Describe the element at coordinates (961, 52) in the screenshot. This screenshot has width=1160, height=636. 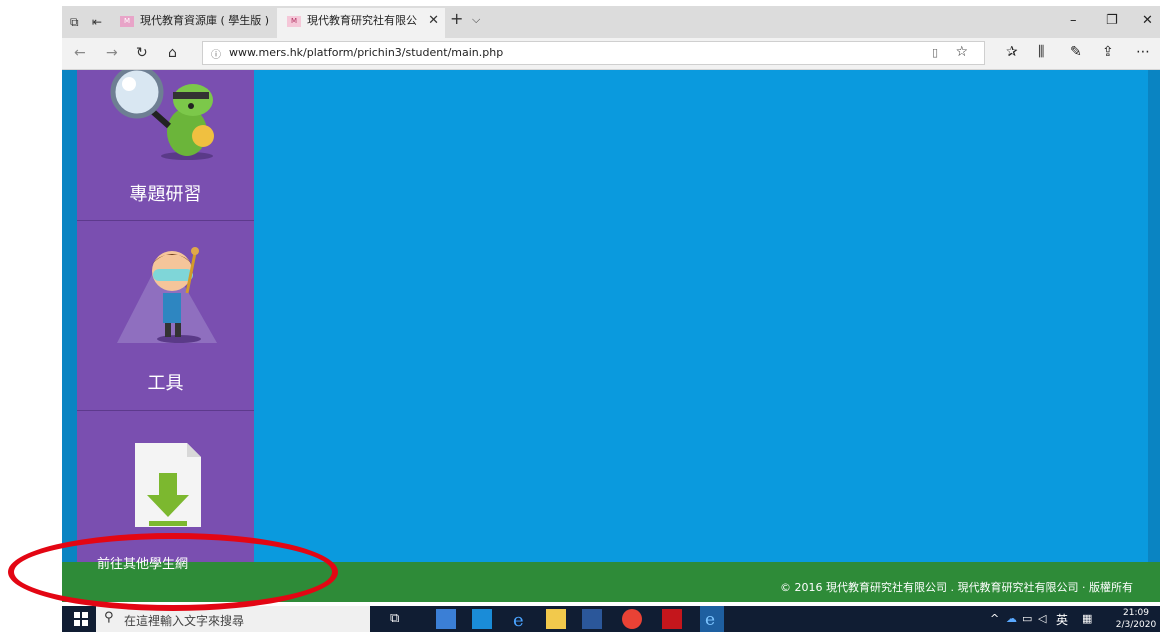
I see `favorite-star-icon: ☆` at that location.